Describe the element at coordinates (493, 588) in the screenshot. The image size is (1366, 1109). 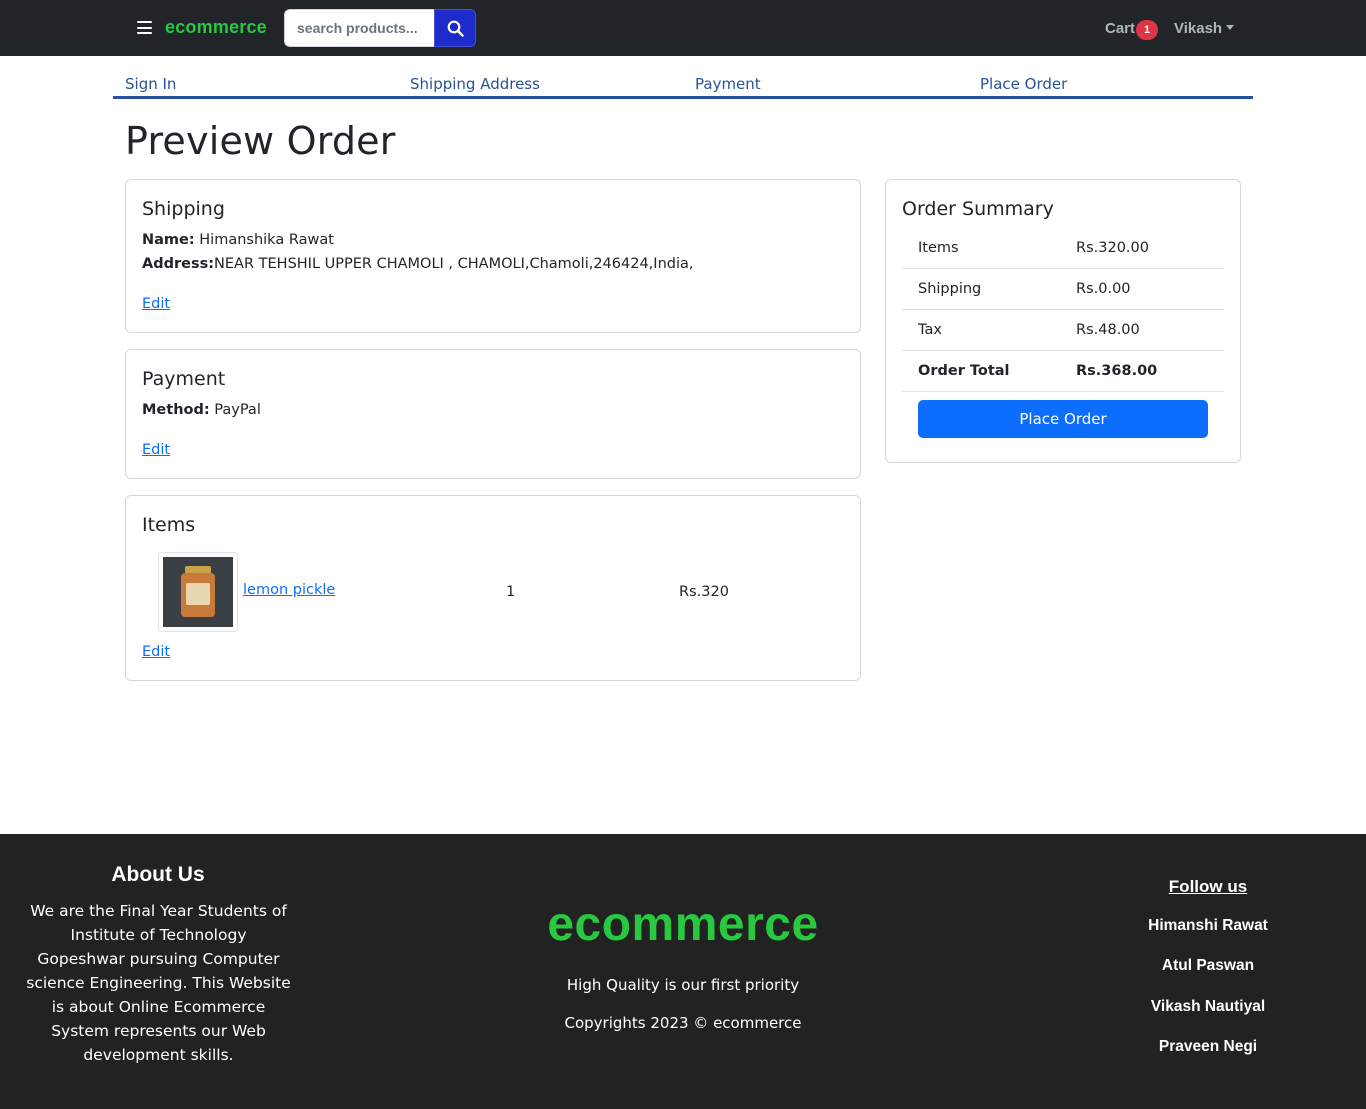
I see `items-card: Items lemon pickle 1 Rs.320 Edit` at that location.